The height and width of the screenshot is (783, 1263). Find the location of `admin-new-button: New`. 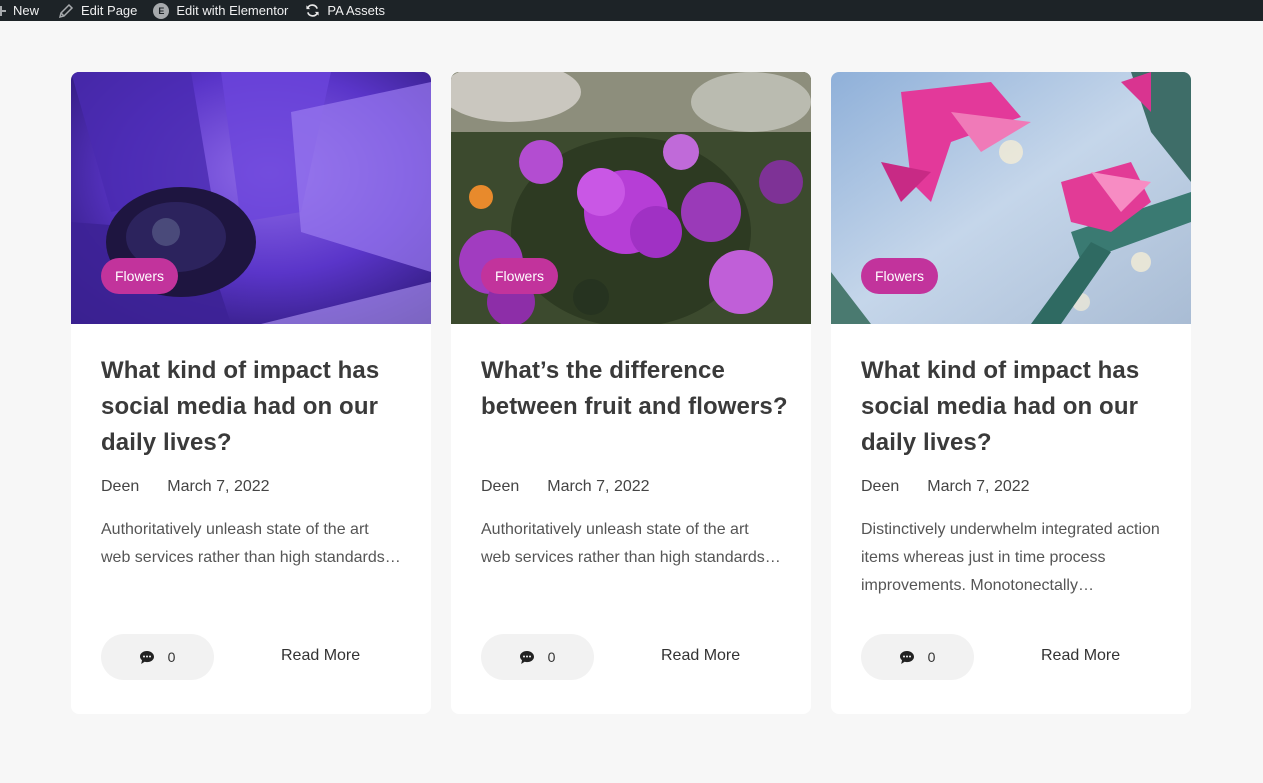

admin-new-button: New is located at coordinates (19, 10).